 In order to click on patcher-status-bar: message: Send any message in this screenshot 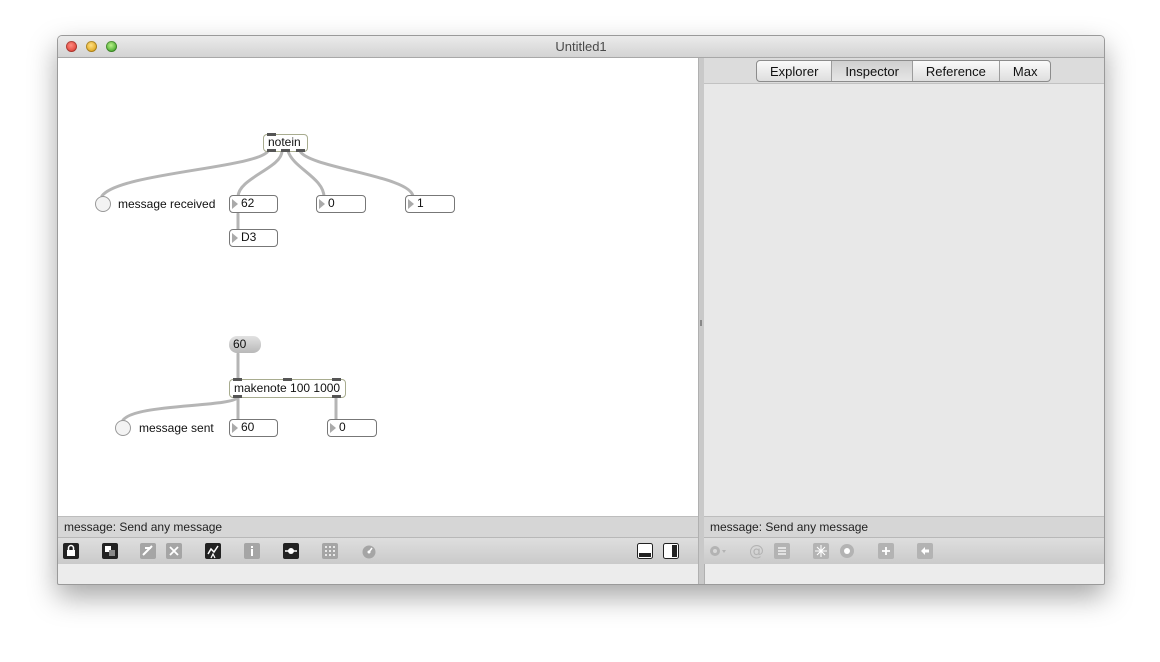, I will do `click(378, 526)`.